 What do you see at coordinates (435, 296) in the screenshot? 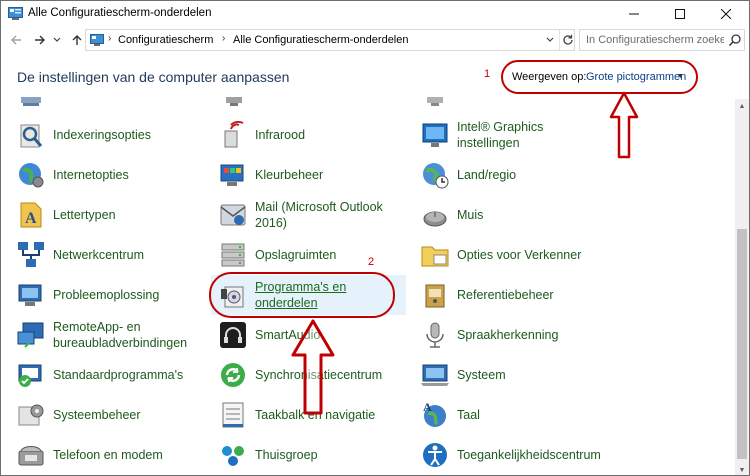
I see `credential-manager-icon` at bounding box center [435, 296].